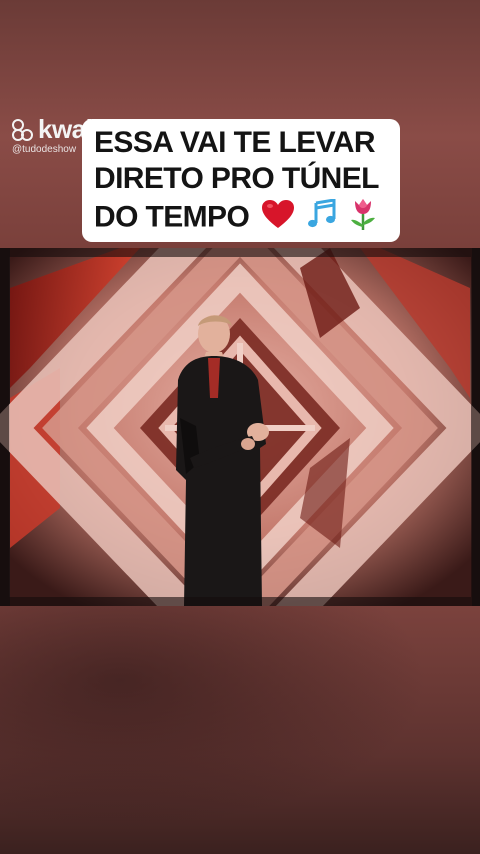  Describe the element at coordinates (172, 217) in the screenshot. I see `caption-line-3: DO TEMPO` at that location.